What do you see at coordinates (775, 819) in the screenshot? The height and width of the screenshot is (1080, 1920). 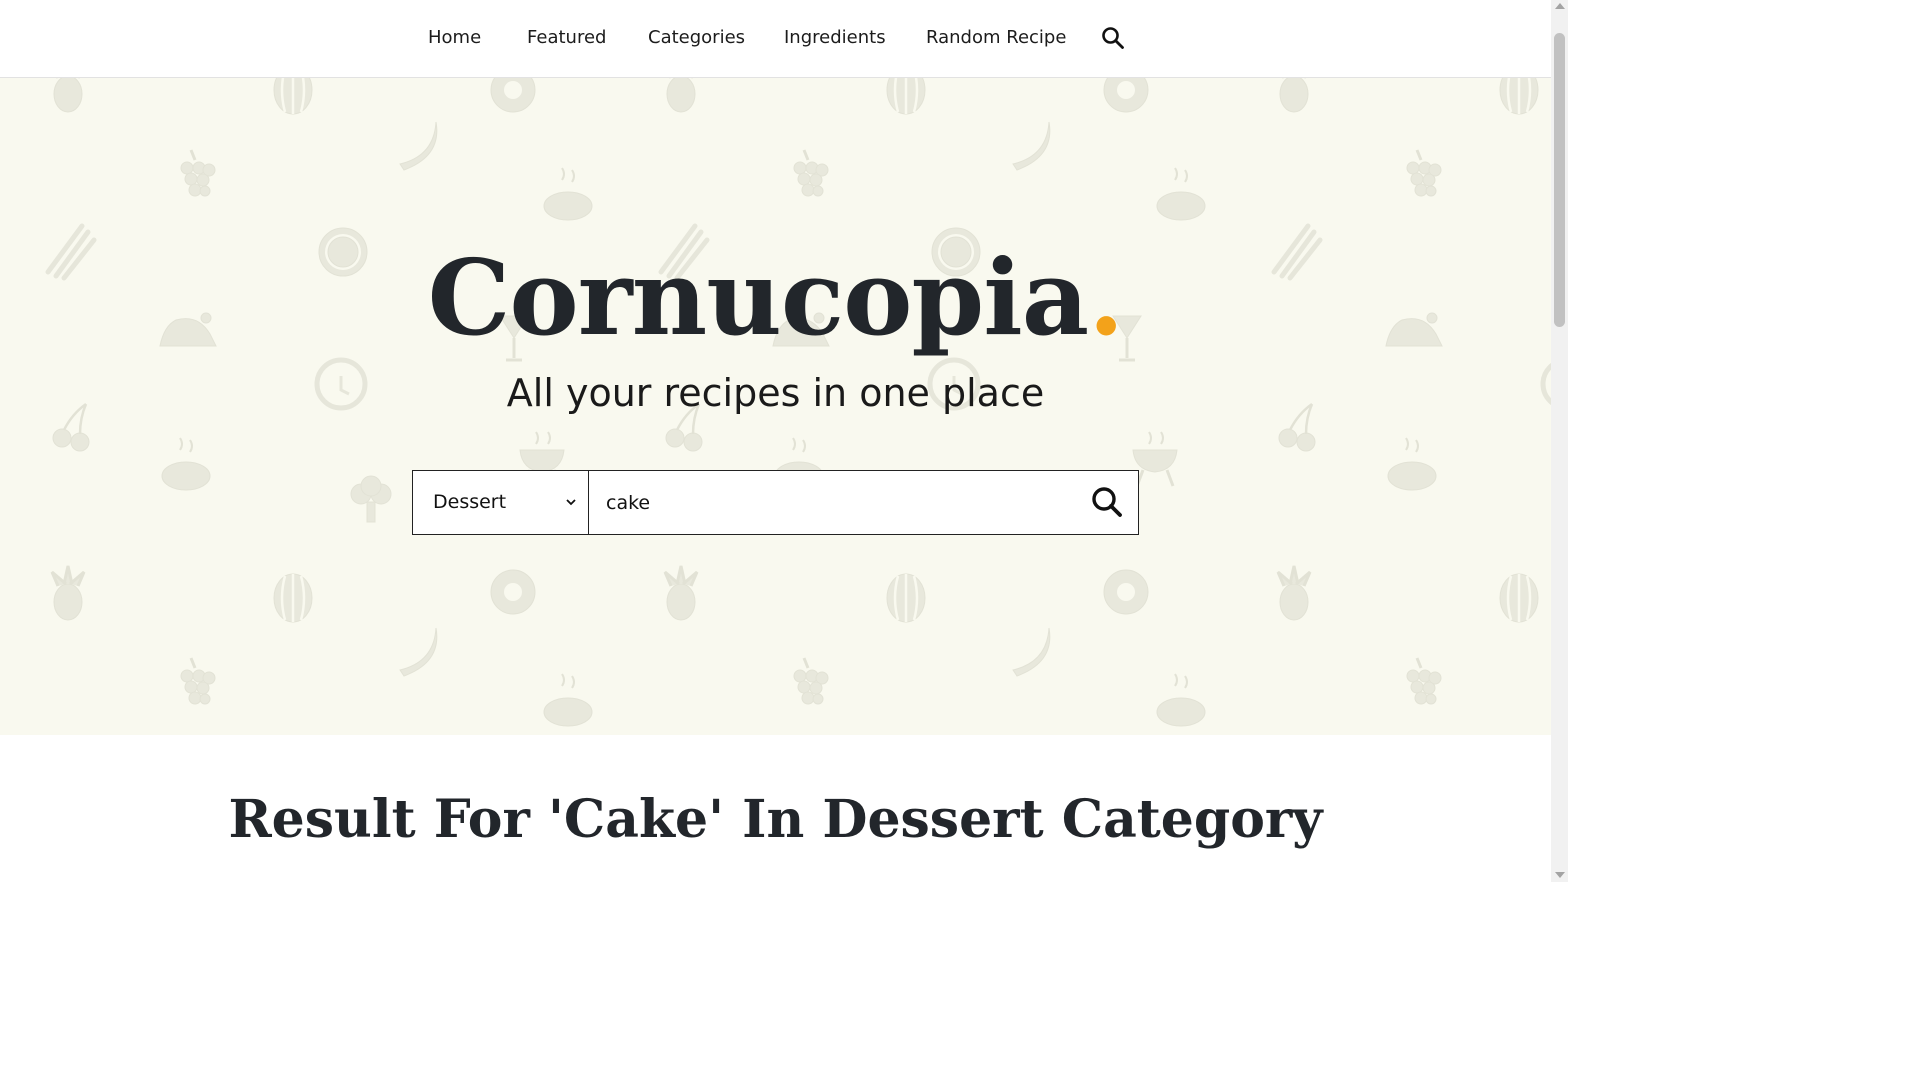 I see `results-heading: Result For 'Cake' In Dessert Category` at bounding box center [775, 819].